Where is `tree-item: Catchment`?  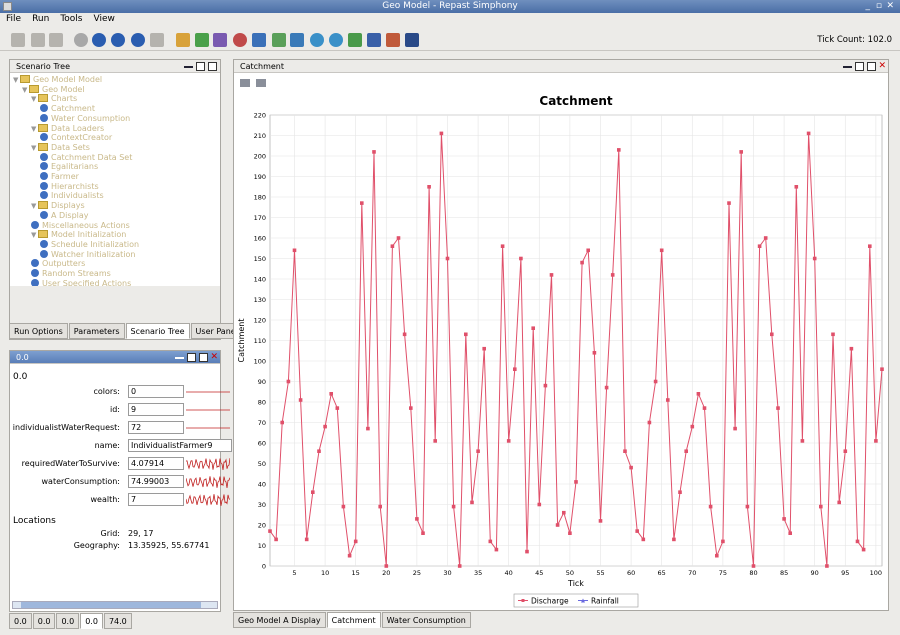 tree-item: Catchment is located at coordinates (67, 108).